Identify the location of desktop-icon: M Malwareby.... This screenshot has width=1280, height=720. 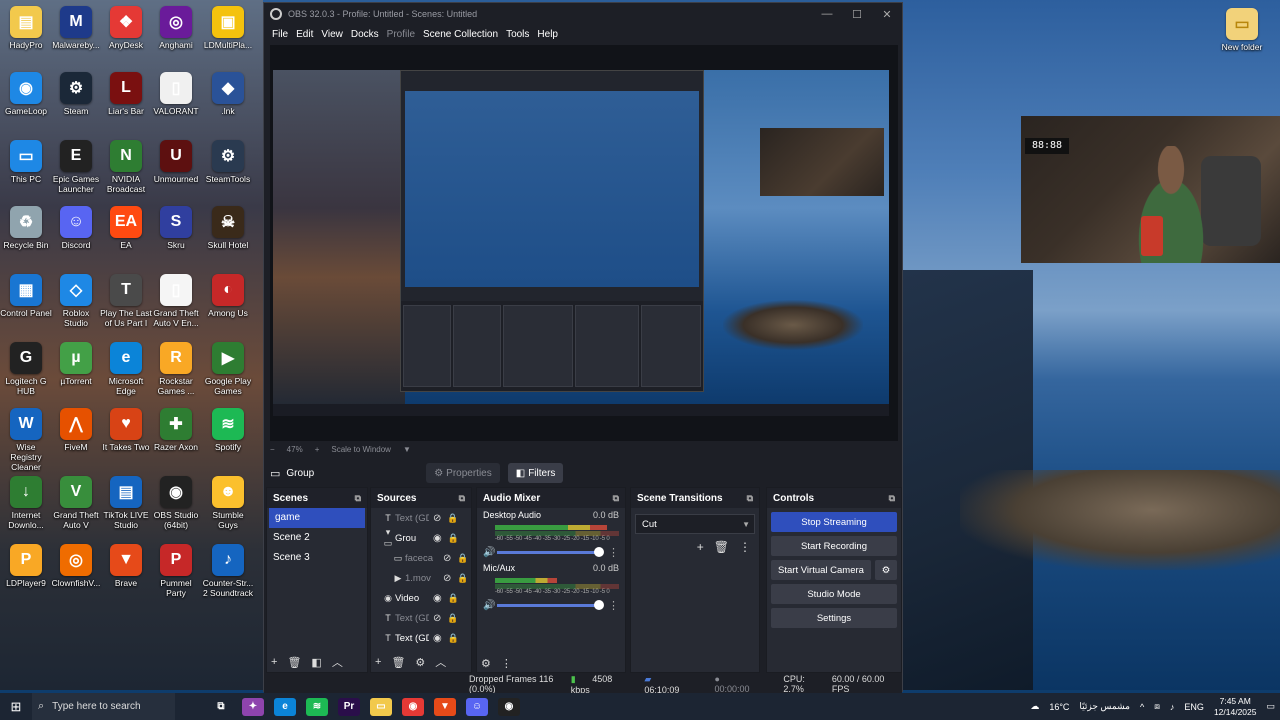
(76, 28).